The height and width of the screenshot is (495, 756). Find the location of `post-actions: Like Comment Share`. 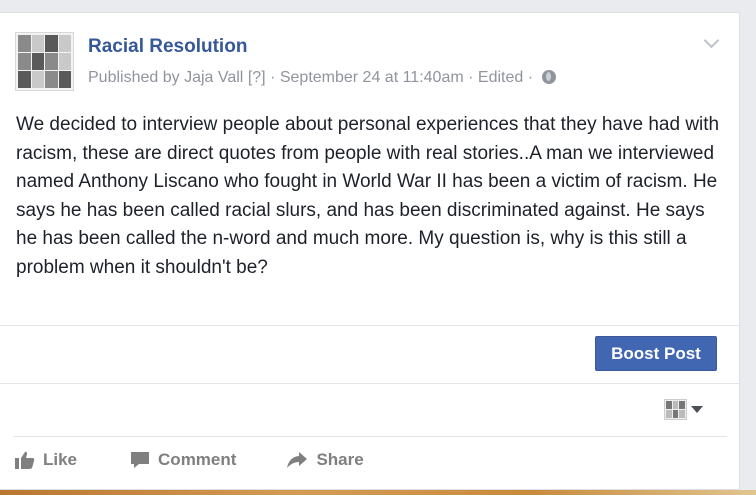

post-actions: Like Comment Share is located at coordinates (214, 460).